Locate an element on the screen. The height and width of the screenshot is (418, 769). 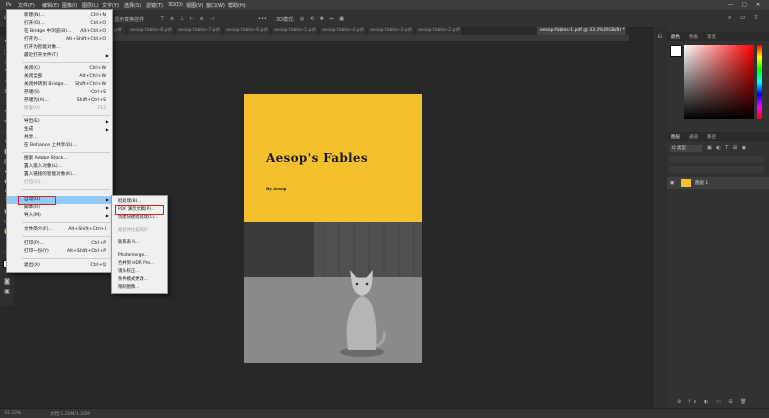
document-page: Aesop's Fables By Aesop is located at coordinates (333, 228).